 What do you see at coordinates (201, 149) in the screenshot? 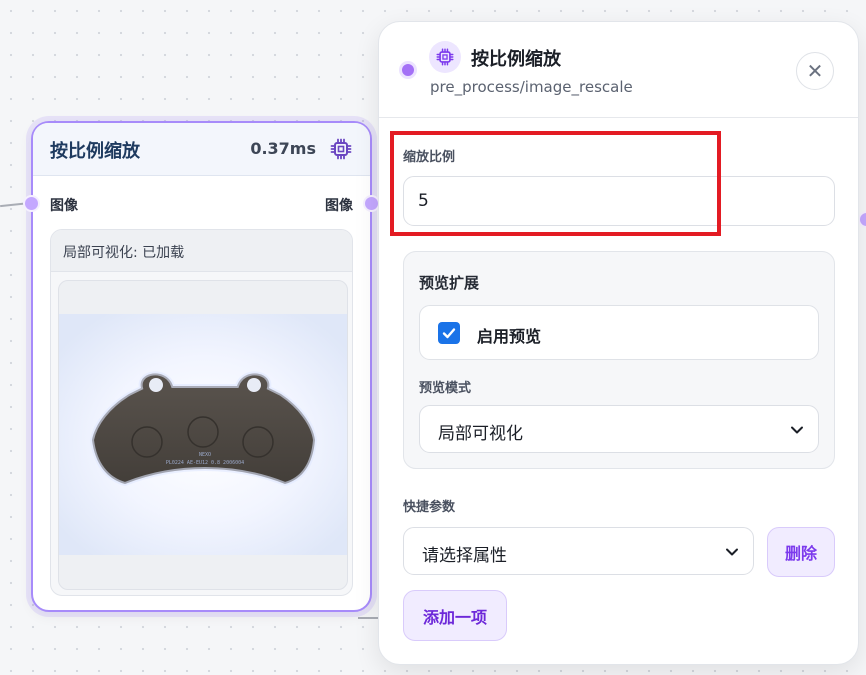
I see `node-header: 按比例缩放 0.37ms` at bounding box center [201, 149].